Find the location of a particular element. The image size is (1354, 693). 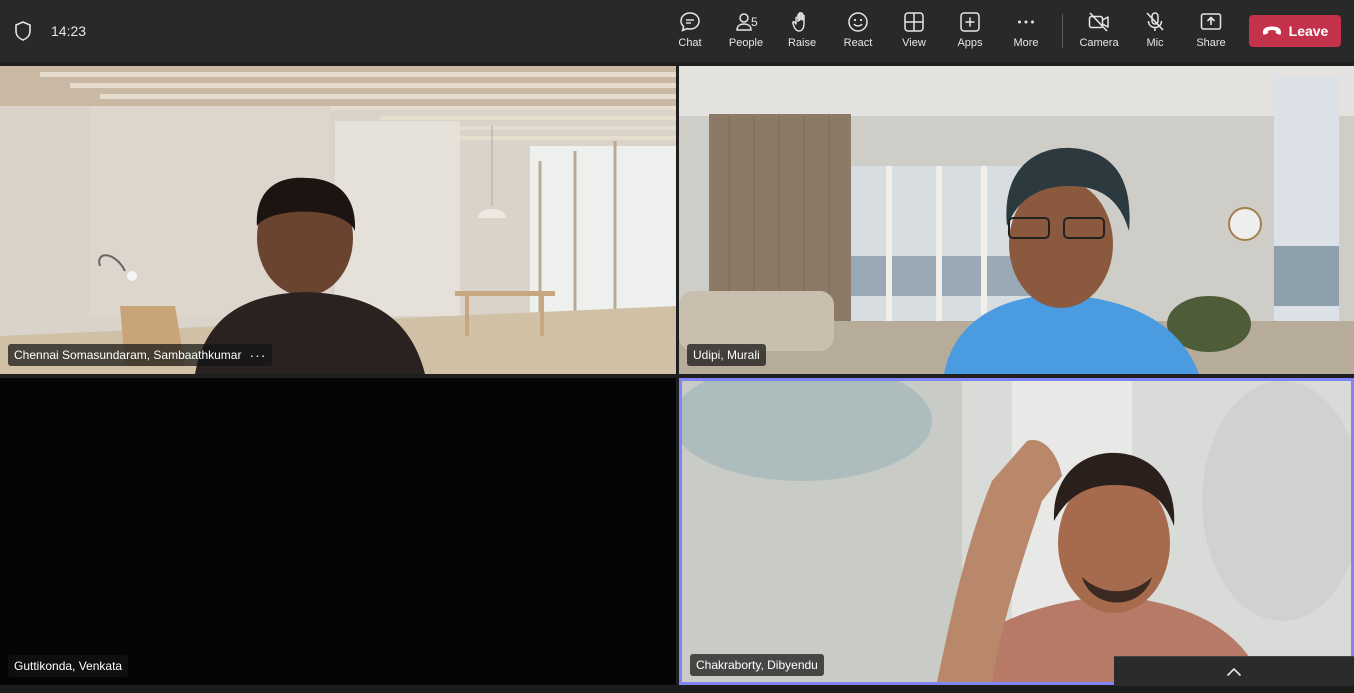

participant-name-tag: Guttikonda, Venkata is located at coordinates (68, 666).